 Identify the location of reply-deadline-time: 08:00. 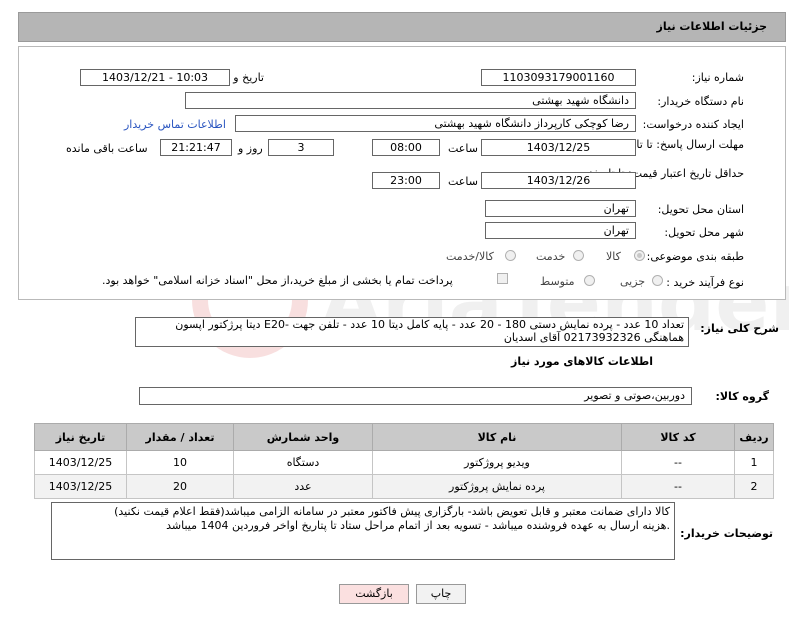
(406, 147).